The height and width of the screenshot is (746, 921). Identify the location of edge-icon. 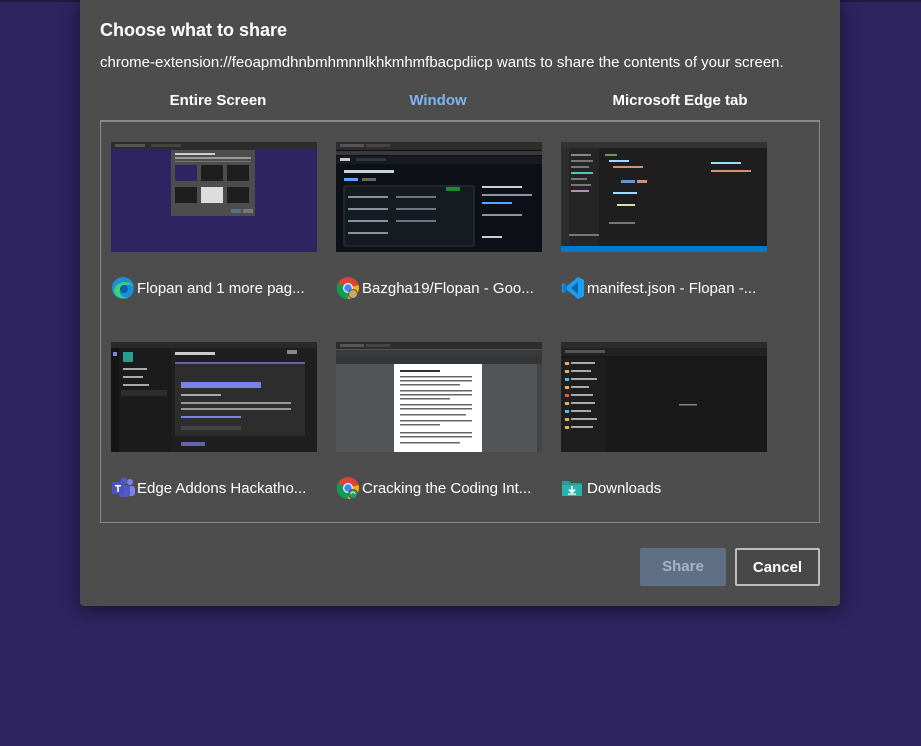
(124, 288).